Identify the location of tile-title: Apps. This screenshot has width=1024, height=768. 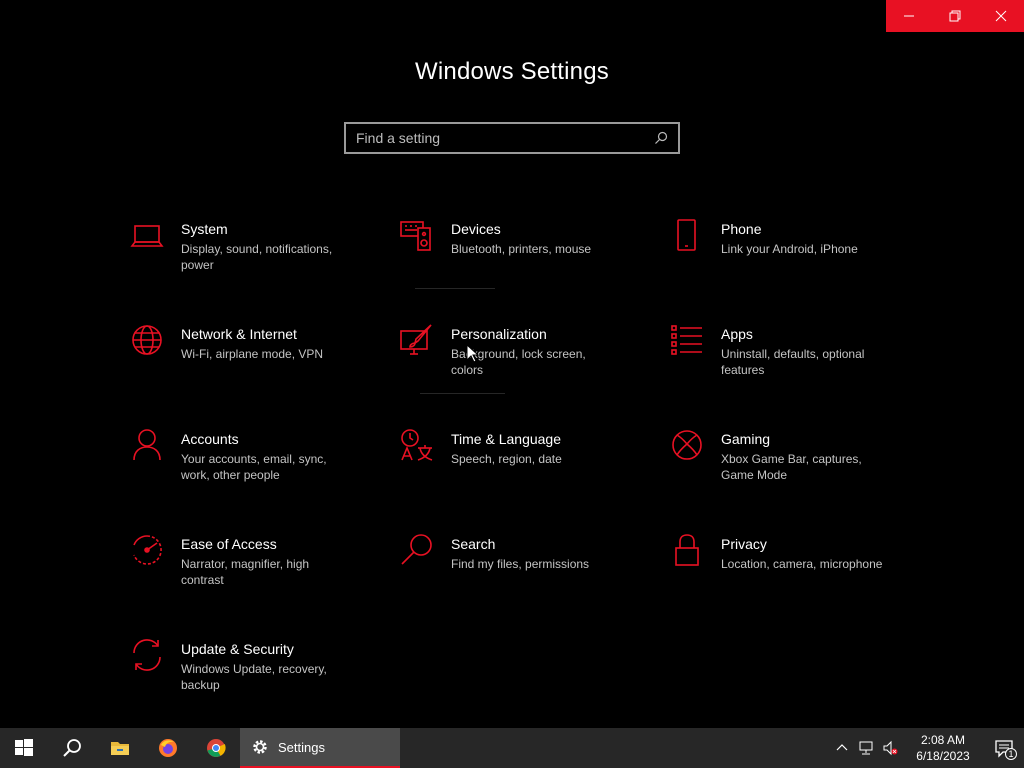
(737, 334).